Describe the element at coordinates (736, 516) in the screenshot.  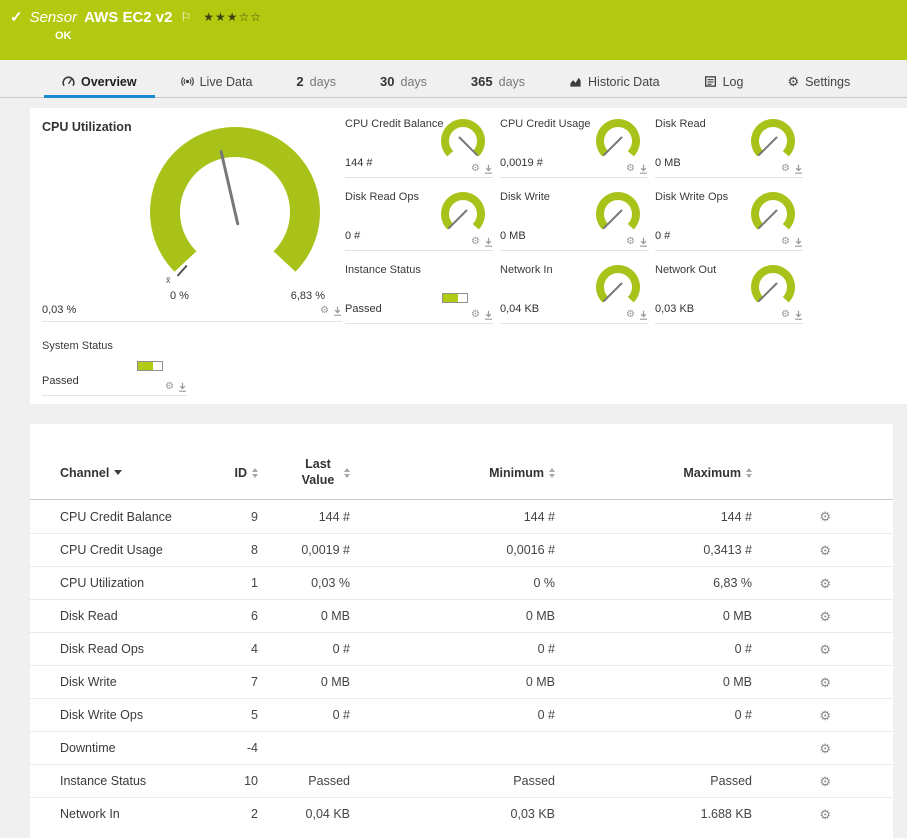
I see `maximum-value: 144 #` at that location.